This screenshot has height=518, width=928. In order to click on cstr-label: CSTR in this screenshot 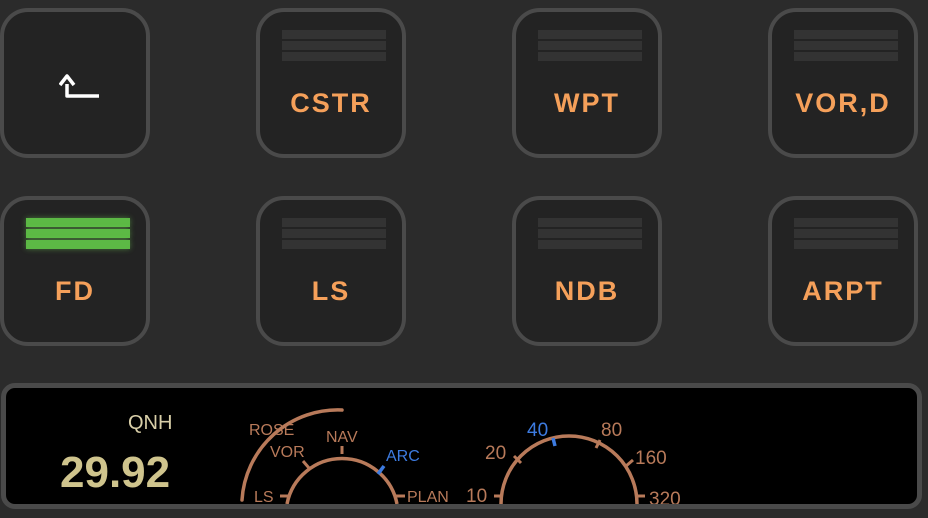, I will do `click(331, 103)`.